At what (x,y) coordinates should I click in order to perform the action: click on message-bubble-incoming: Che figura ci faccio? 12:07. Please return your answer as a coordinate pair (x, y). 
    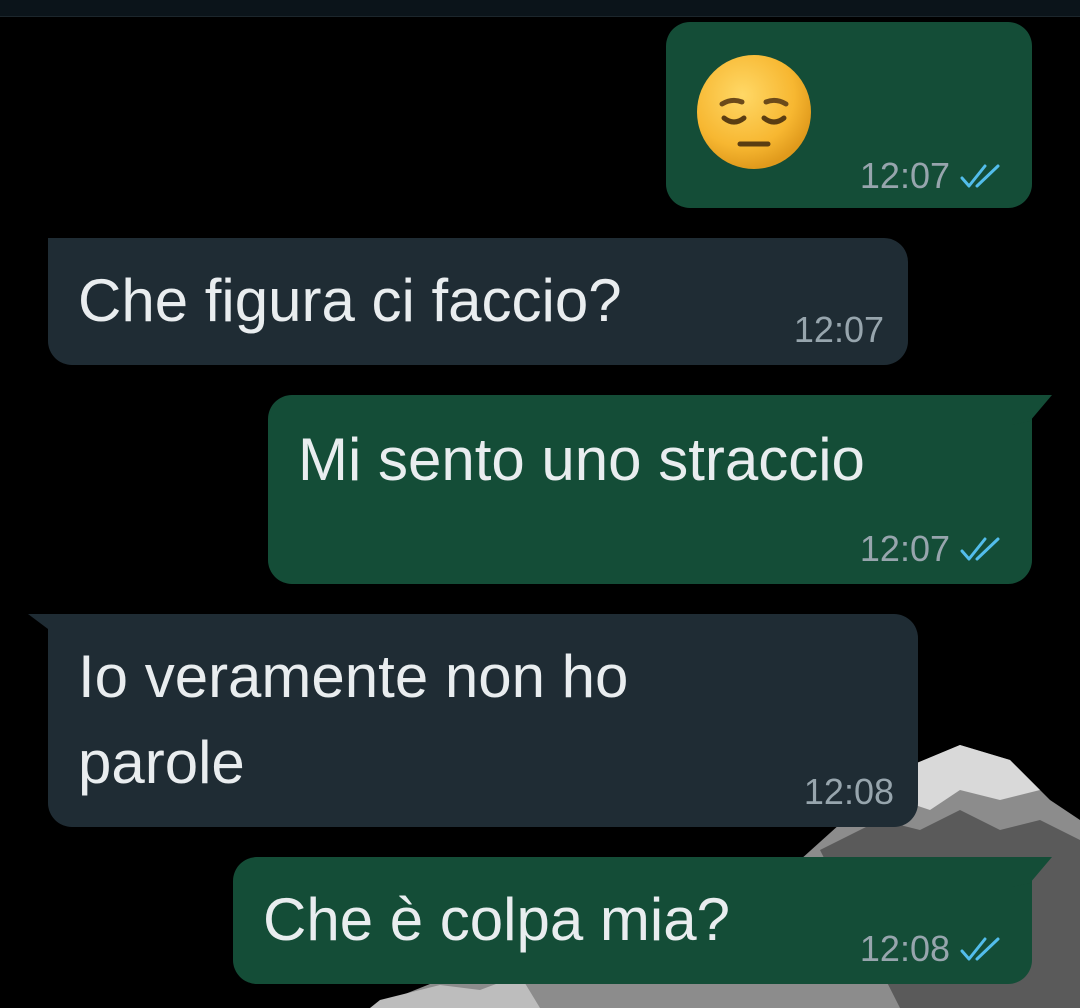
    Looking at the image, I should click on (468, 301).